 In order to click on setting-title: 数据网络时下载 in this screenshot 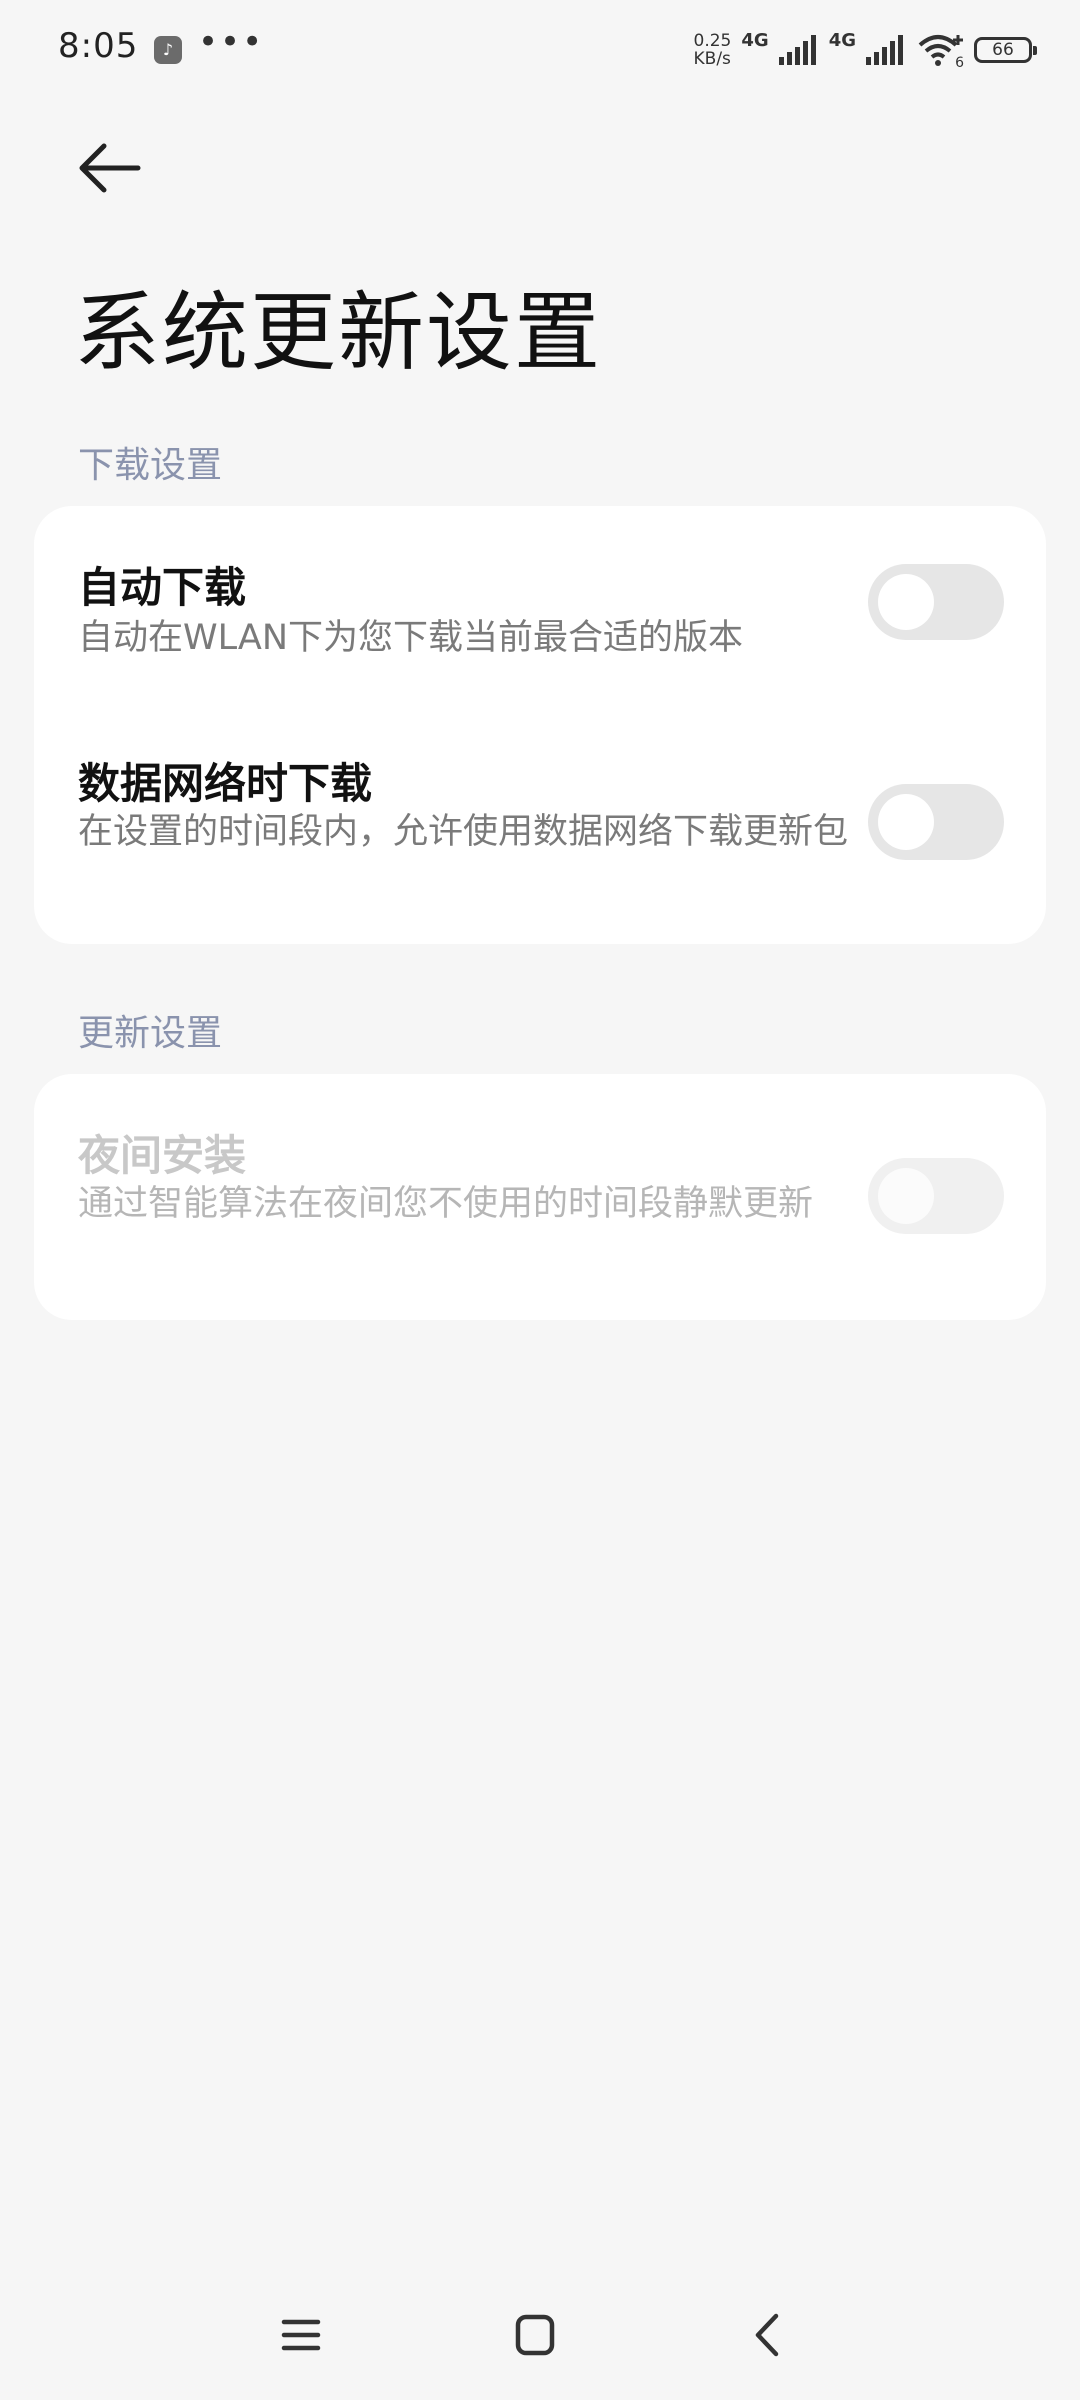, I will do `click(225, 783)`.